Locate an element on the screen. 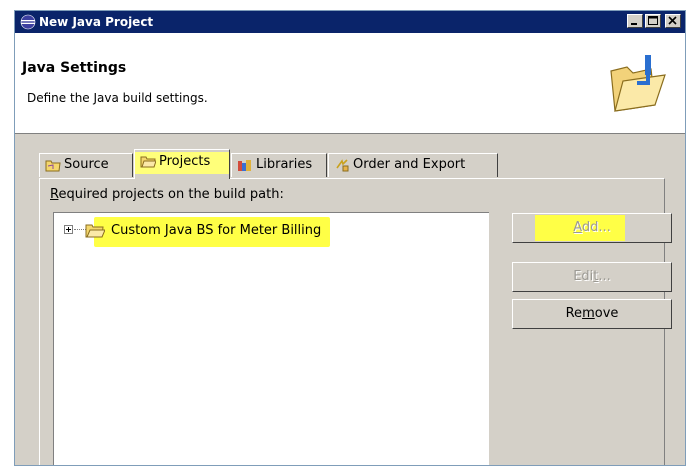  title-bar: New Java Project is located at coordinates (350, 22).